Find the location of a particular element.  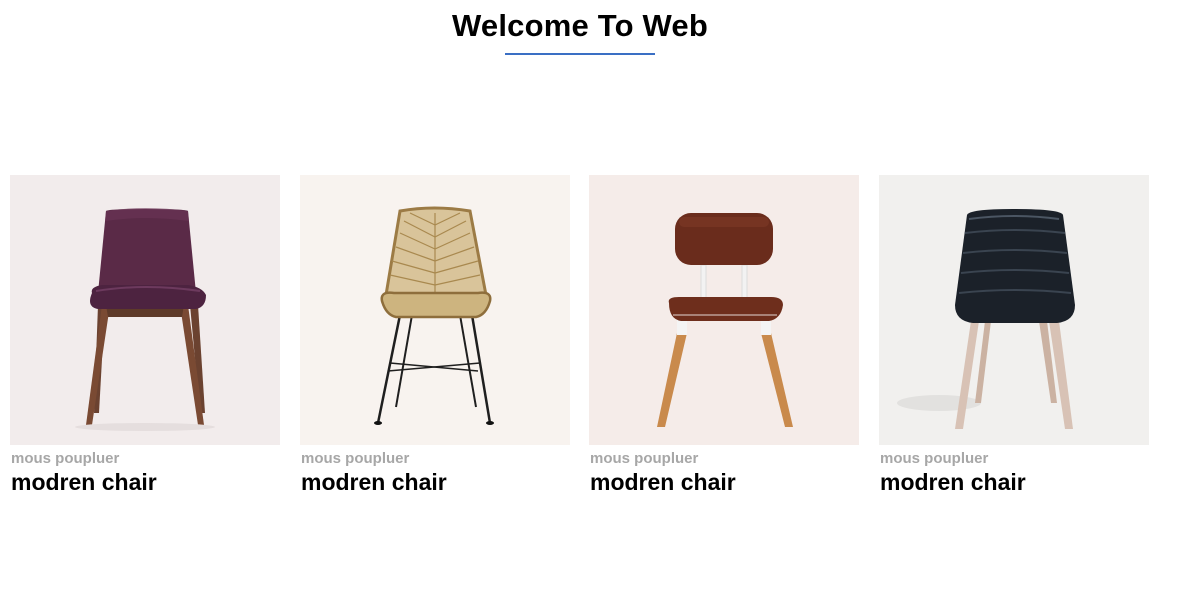

title-underline is located at coordinates (580, 54).